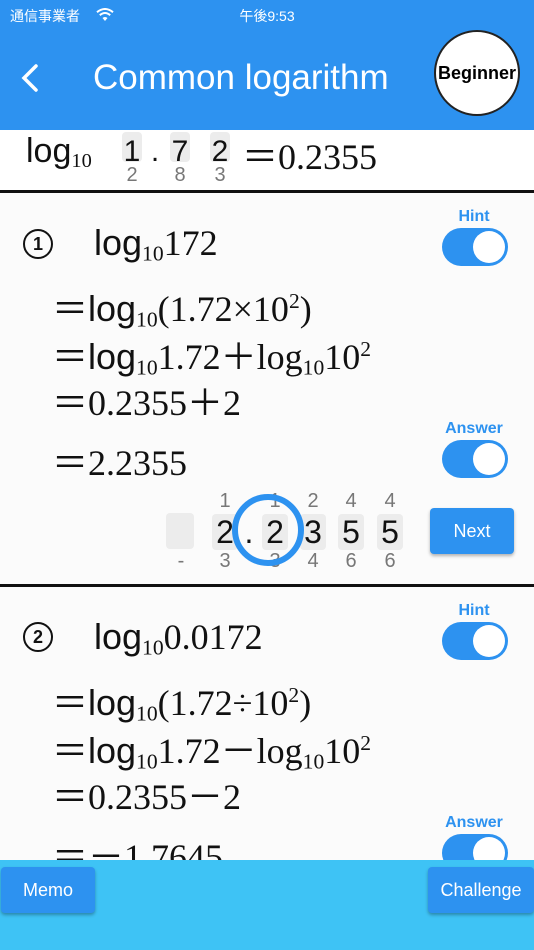 This screenshot has width=534, height=950. I want to click on step-title: log100.0172, so click(178, 638).